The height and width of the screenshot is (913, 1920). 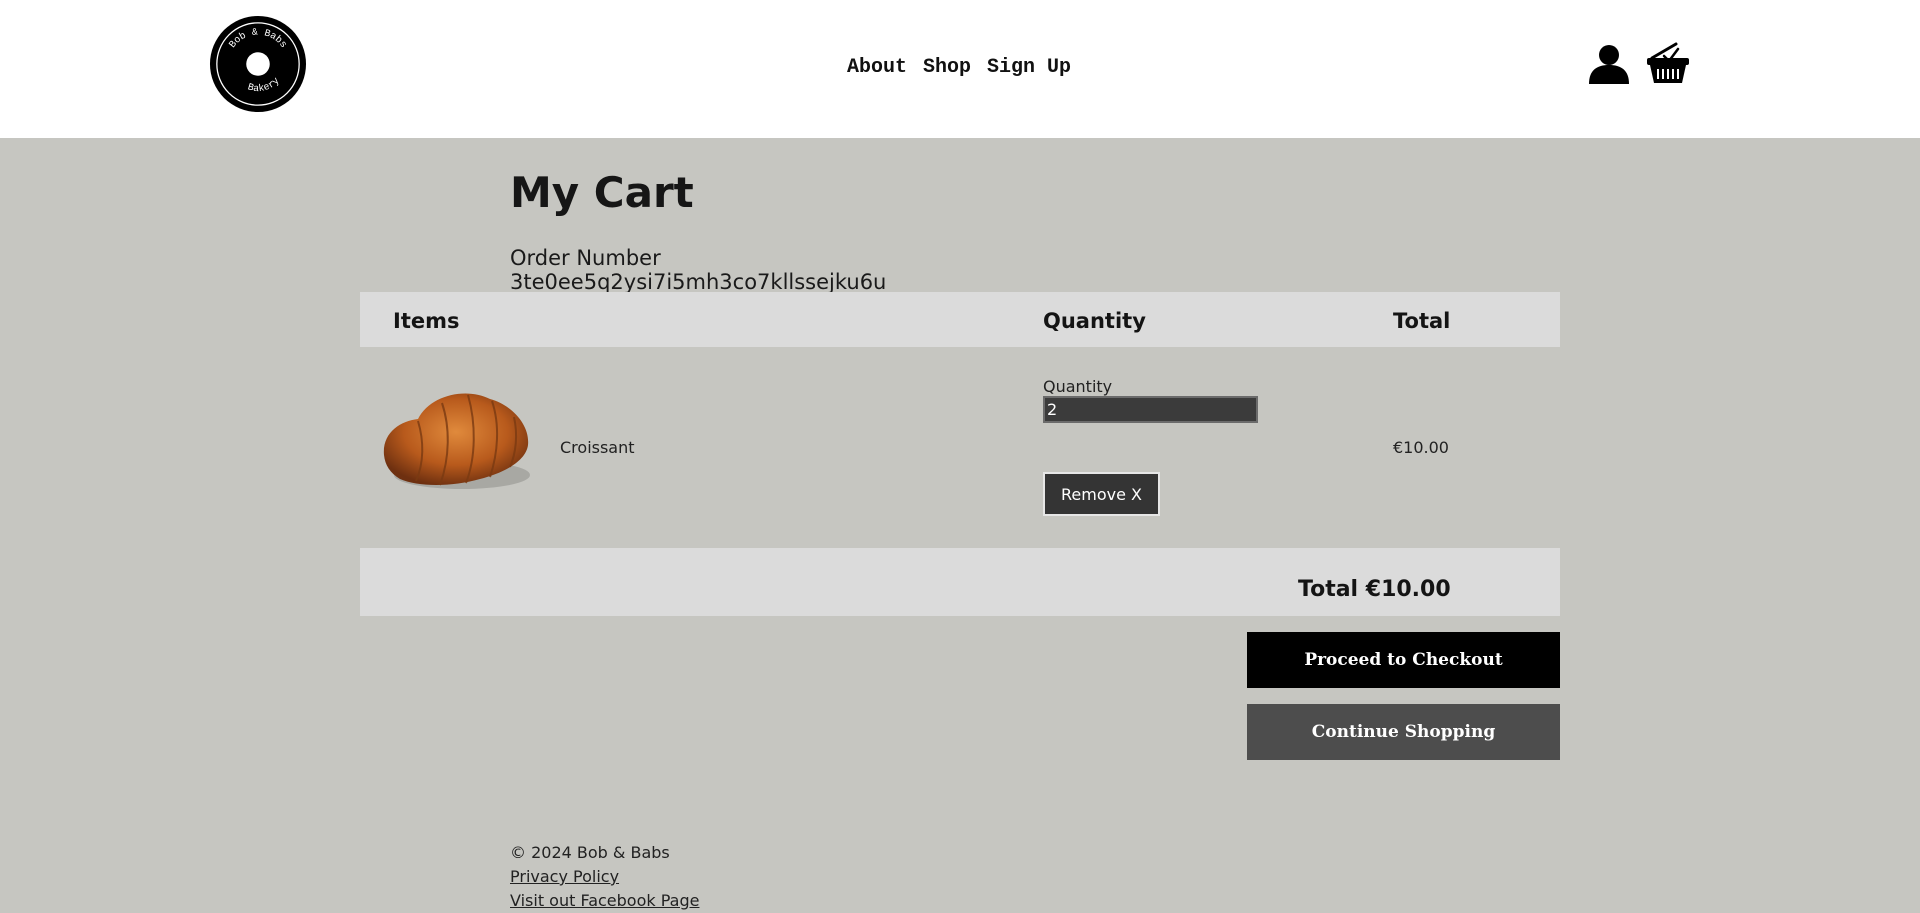 I want to click on cart-table-header: Items Quantity Total, so click(x=960, y=319).